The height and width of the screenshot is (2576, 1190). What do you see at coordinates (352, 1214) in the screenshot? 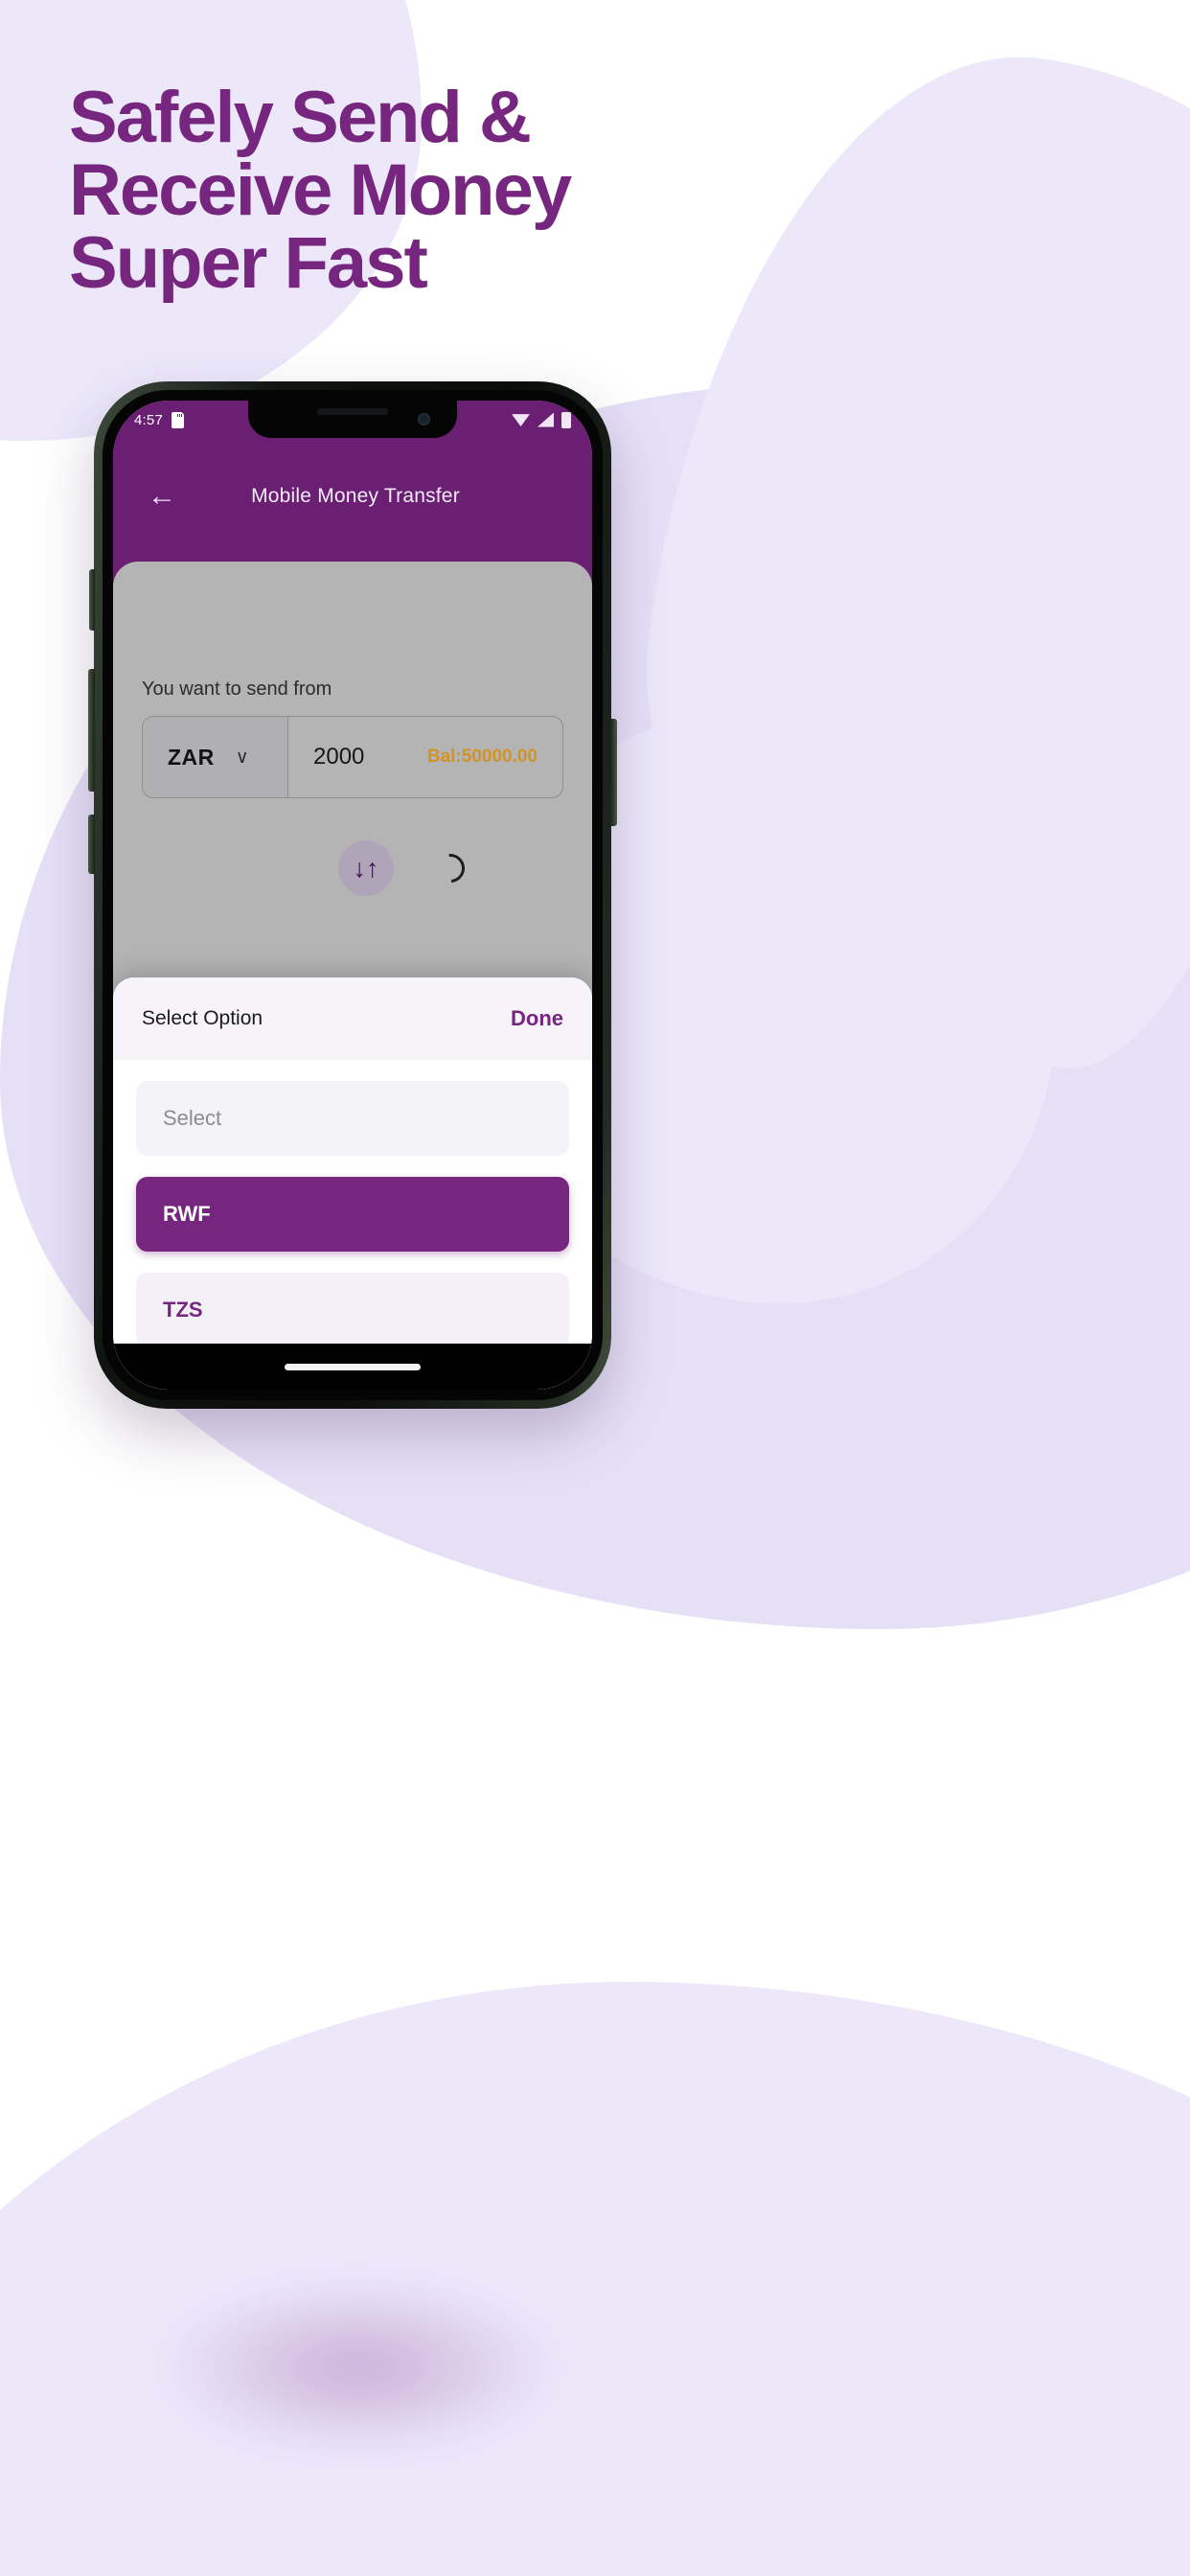
I see `list-item: RWF` at bounding box center [352, 1214].